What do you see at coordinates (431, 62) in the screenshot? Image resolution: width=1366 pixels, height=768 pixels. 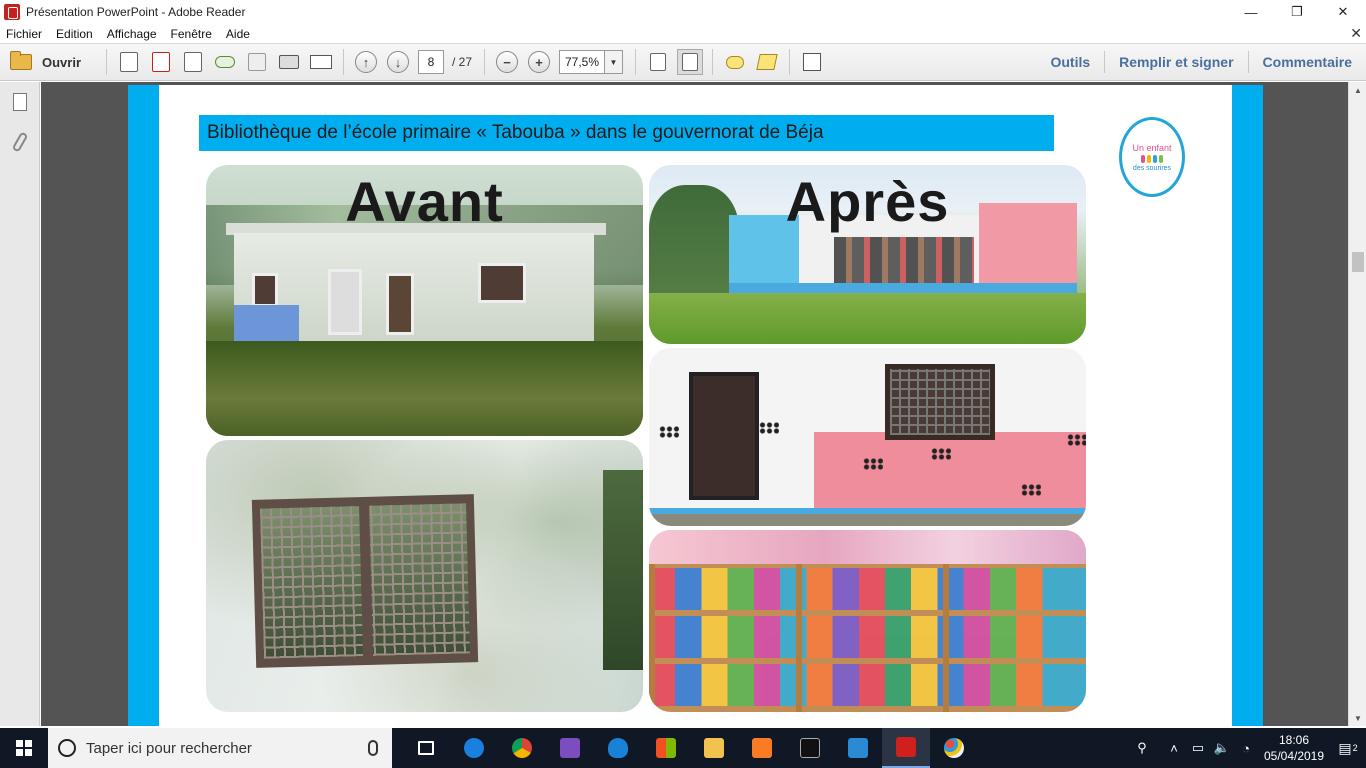 I see `page-number-input: 8` at bounding box center [431, 62].